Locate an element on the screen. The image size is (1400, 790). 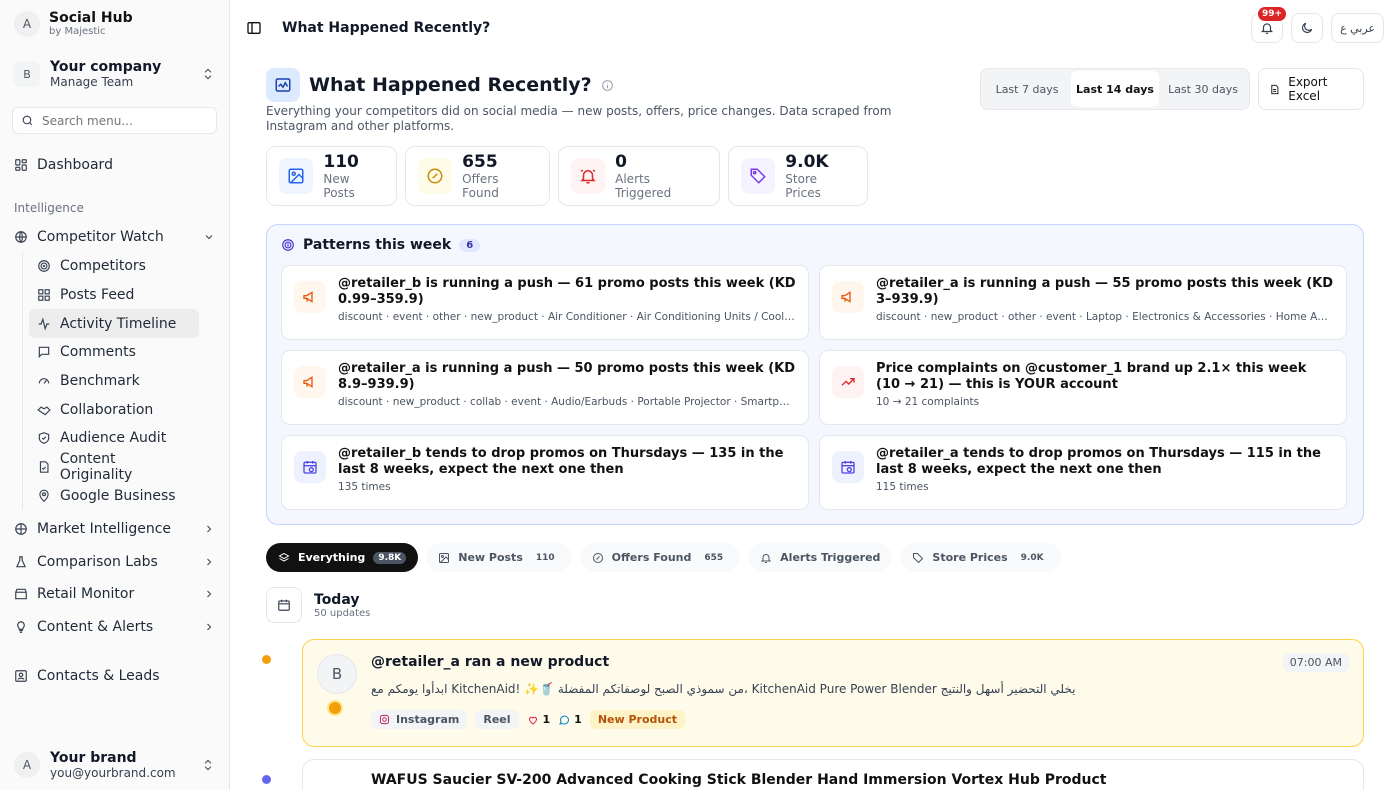
nav-market-intelligence: Market Intelligence is located at coordinates (114, 529).